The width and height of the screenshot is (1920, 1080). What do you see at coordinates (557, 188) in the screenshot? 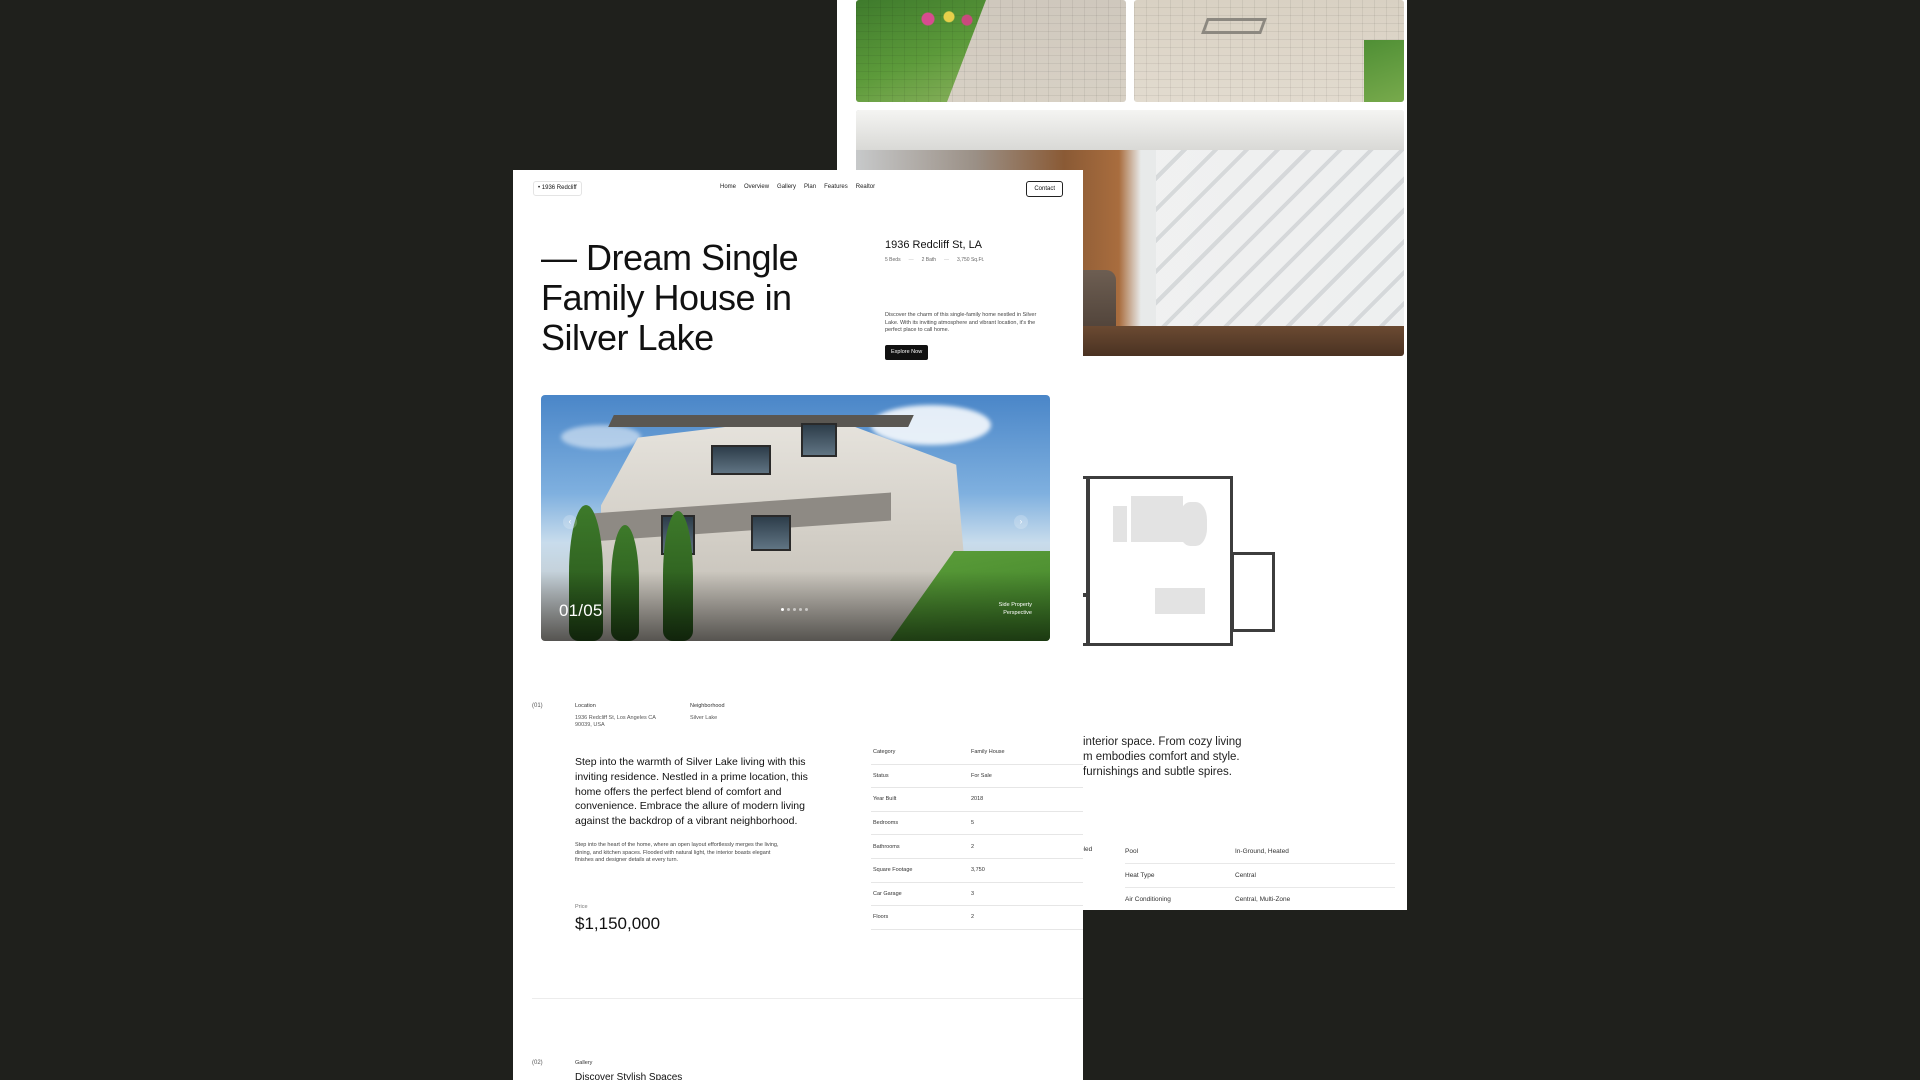
I see `brand-logo: • 1936 Redcliff` at bounding box center [557, 188].